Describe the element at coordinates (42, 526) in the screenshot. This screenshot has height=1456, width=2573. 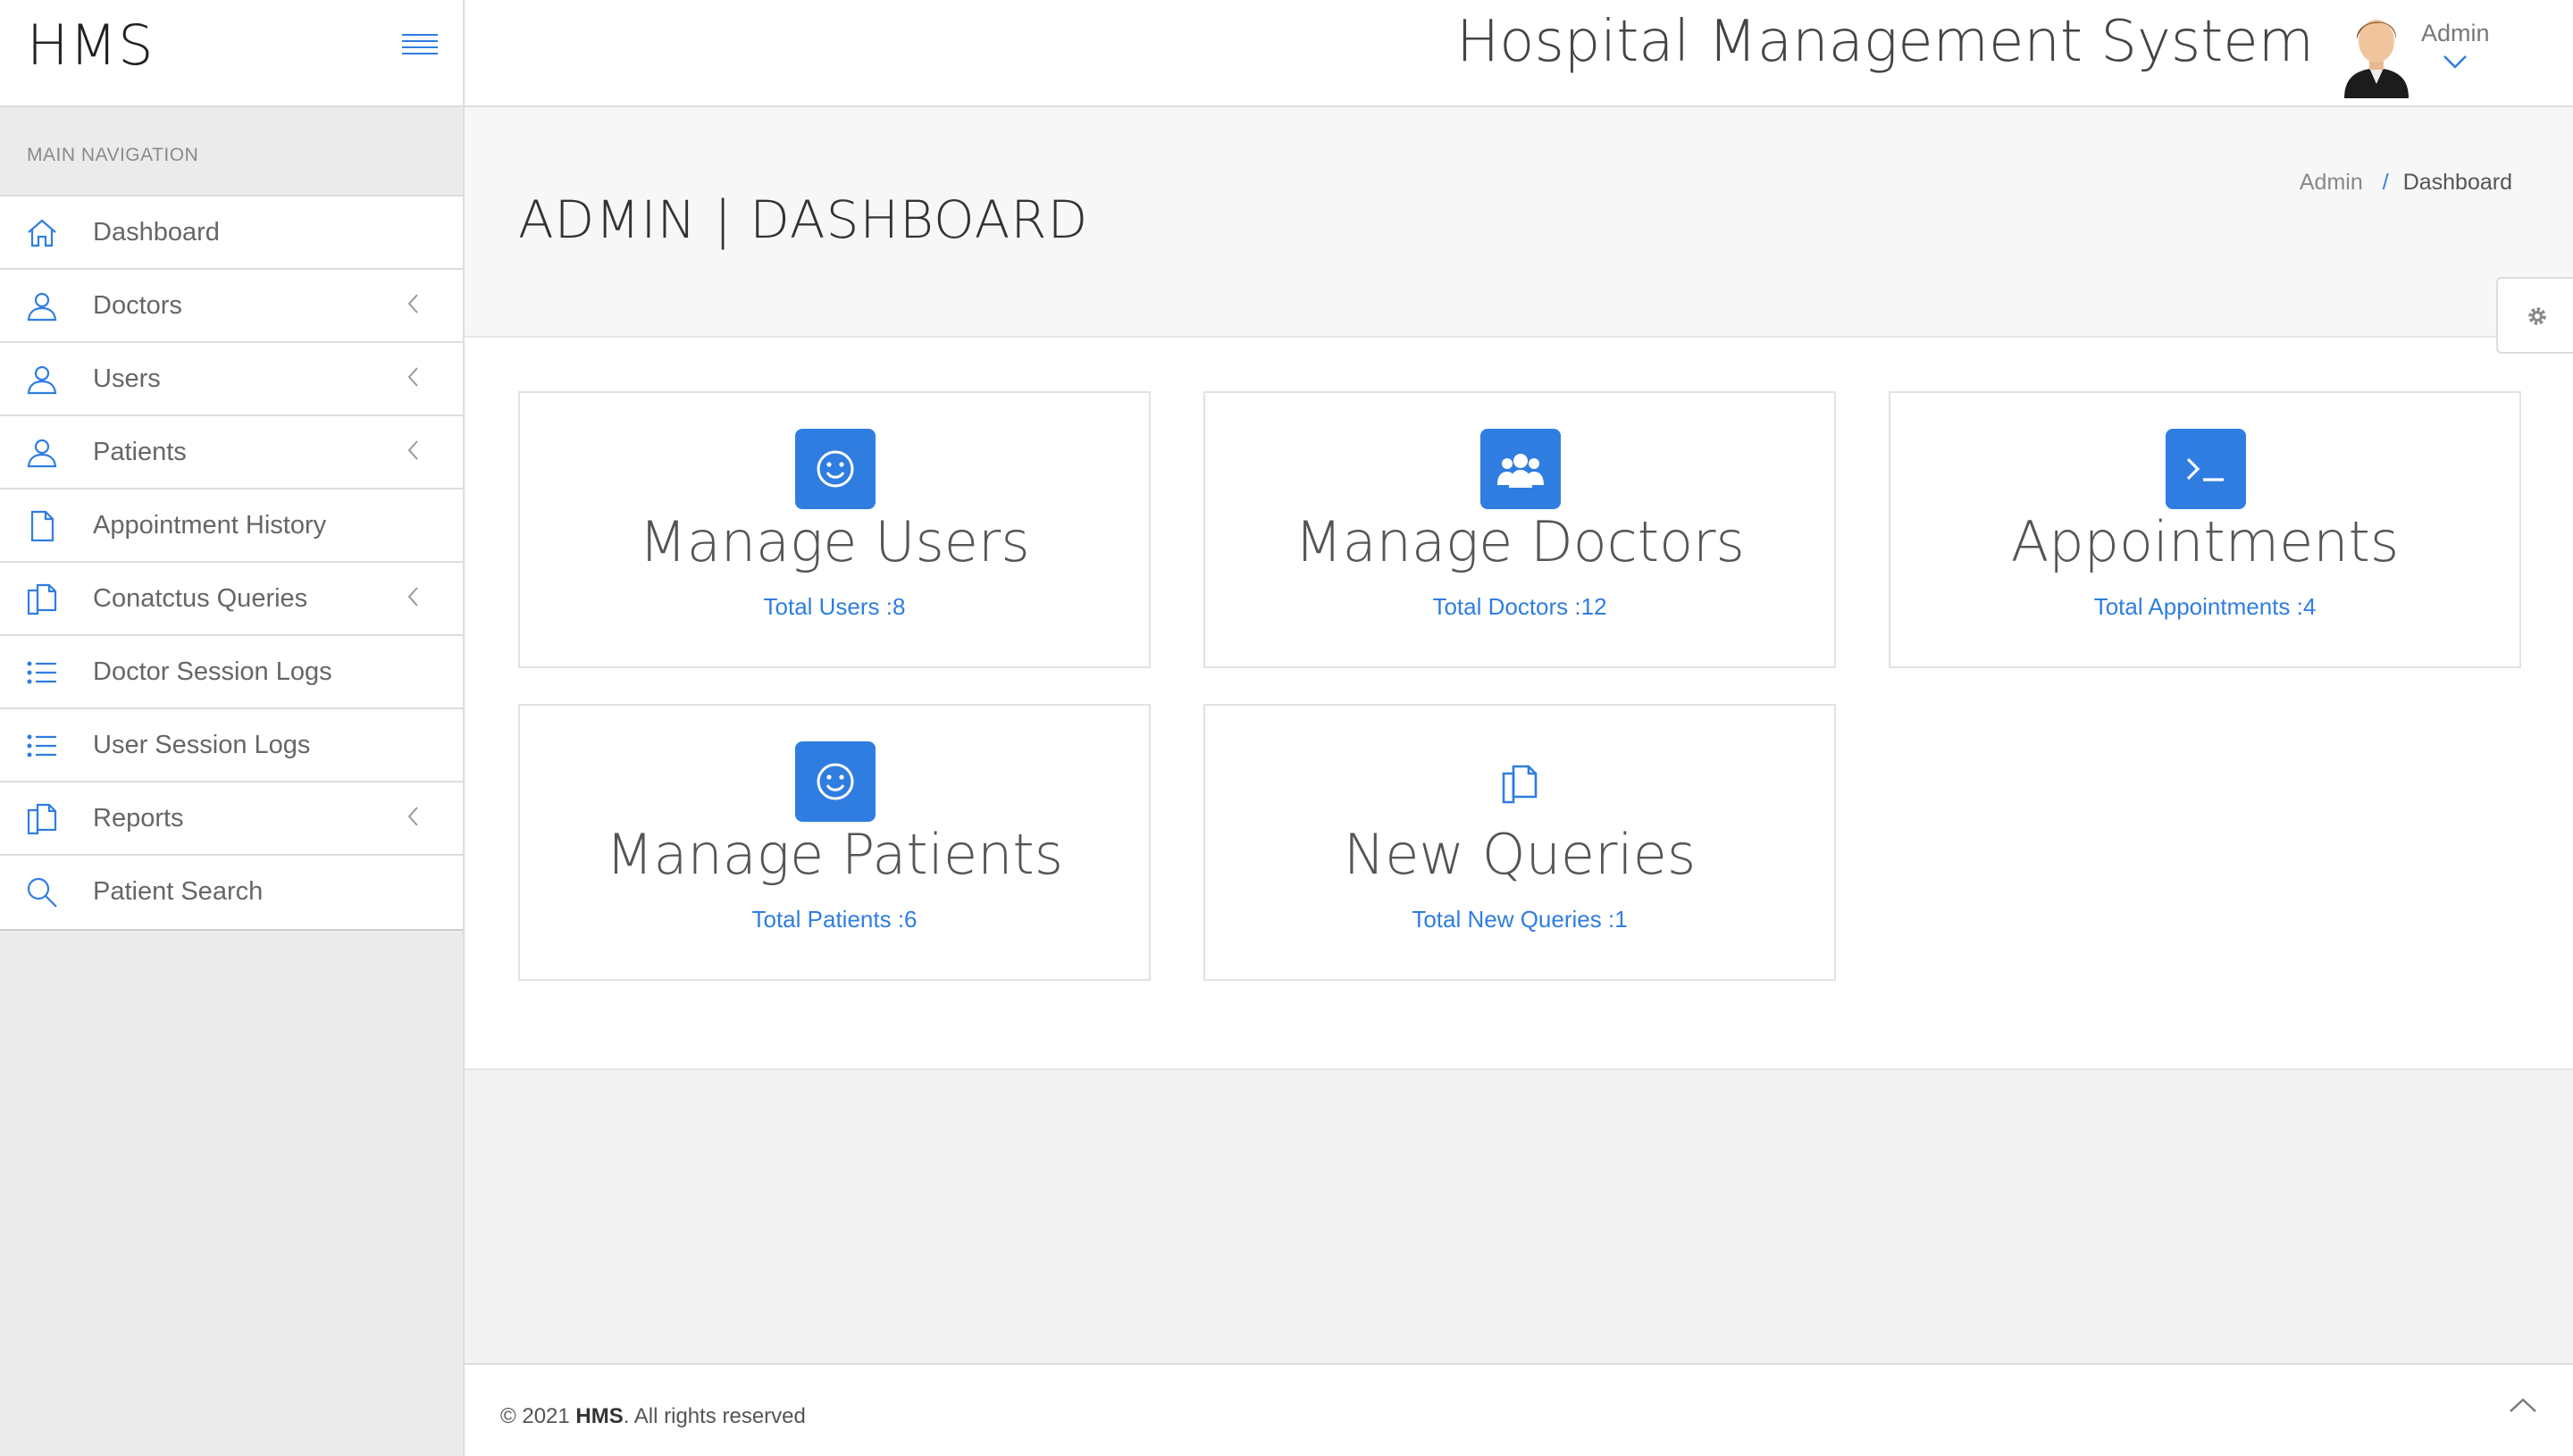
I see `file-icon` at that location.